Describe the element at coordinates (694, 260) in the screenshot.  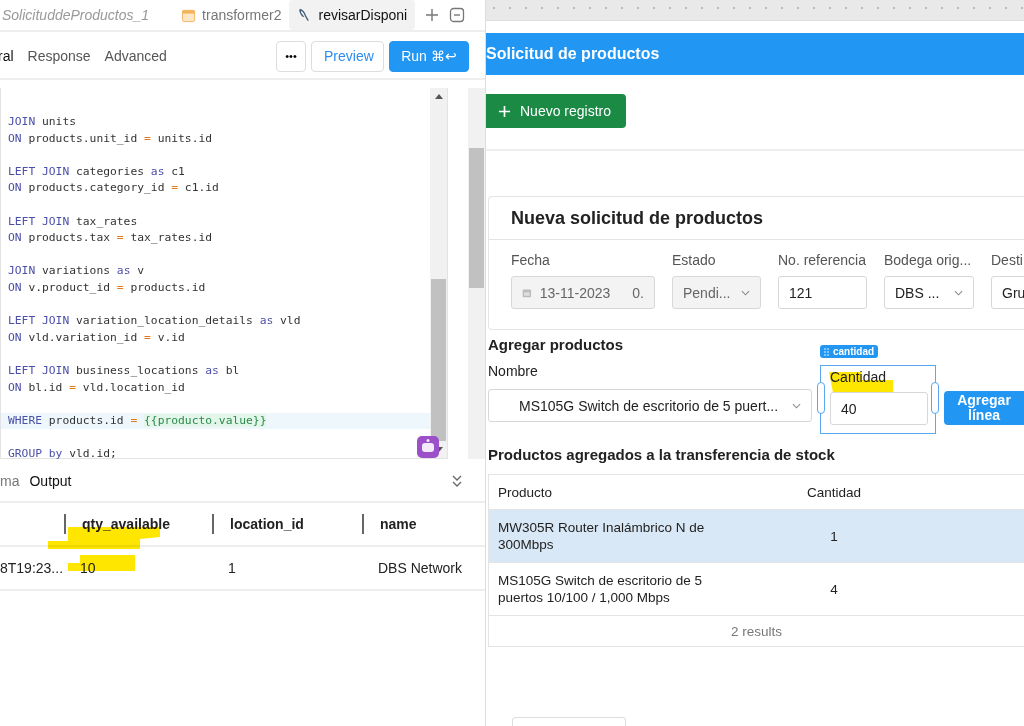
I see `field-label: Estado` at that location.